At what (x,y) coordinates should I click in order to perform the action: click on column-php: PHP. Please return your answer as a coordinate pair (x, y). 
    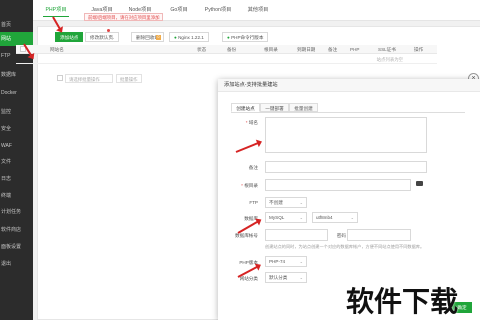
    Looking at the image, I should click on (355, 49).